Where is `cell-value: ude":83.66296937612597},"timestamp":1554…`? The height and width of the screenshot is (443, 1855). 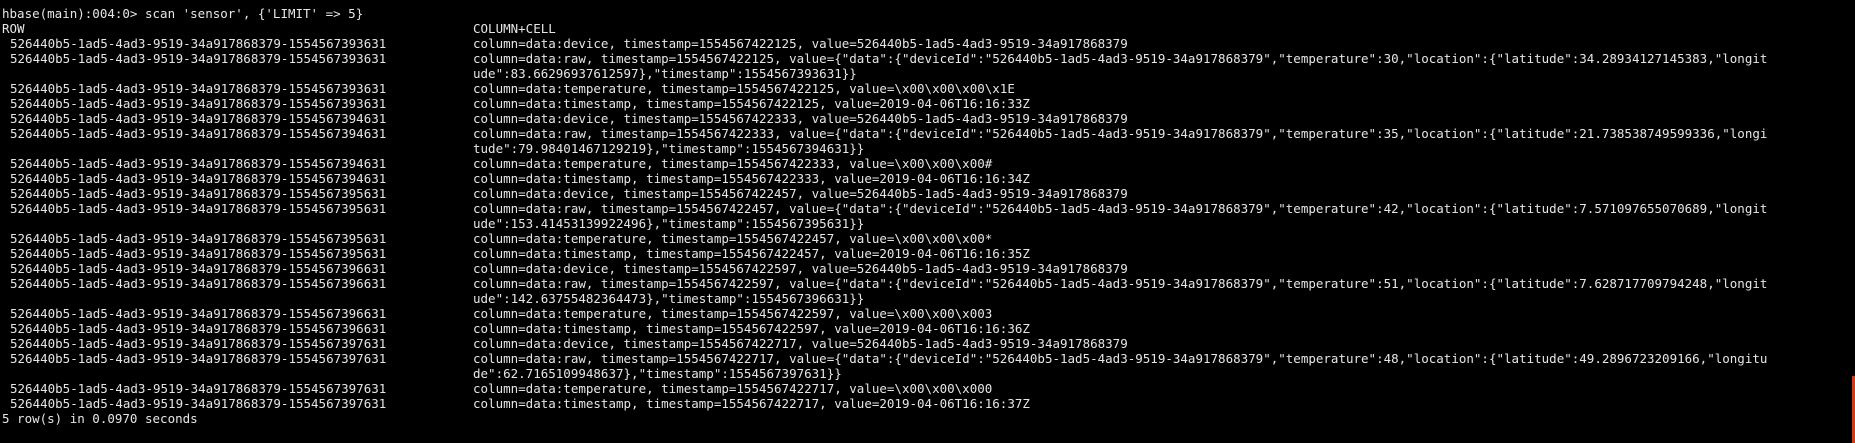 cell-value: ude":83.66296937612597},"timestamp":1554… is located at coordinates (665, 73).